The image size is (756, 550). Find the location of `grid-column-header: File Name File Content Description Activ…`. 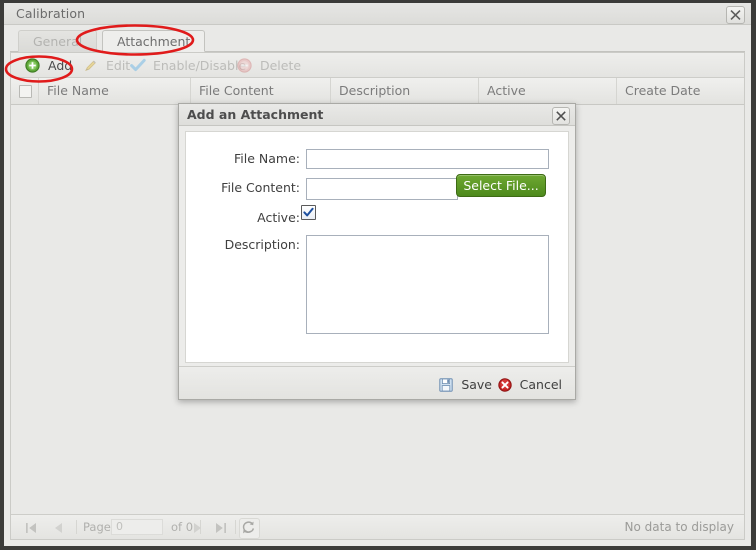

grid-column-header: File Name File Content Description Activ… is located at coordinates (377, 91).